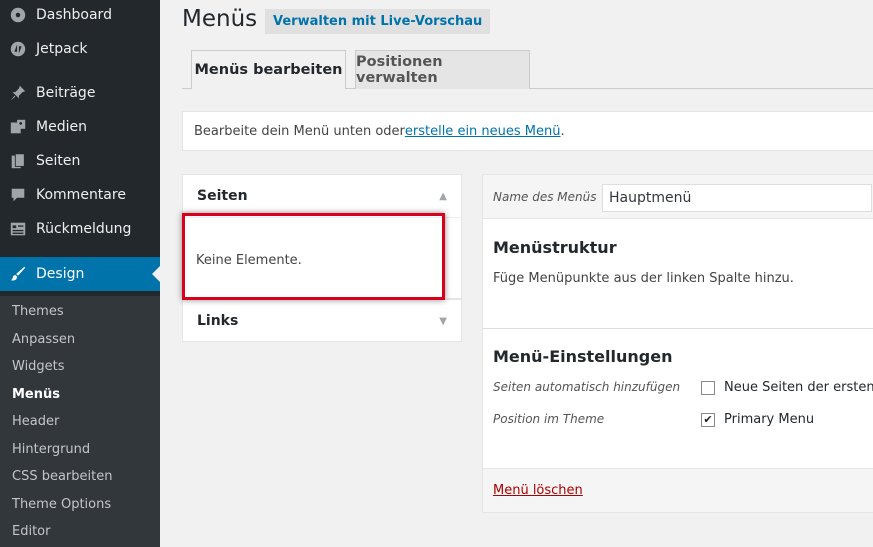 The height and width of the screenshot is (547, 873). What do you see at coordinates (58, 161) in the screenshot?
I see `sidebar-item-label: Seiten` at bounding box center [58, 161].